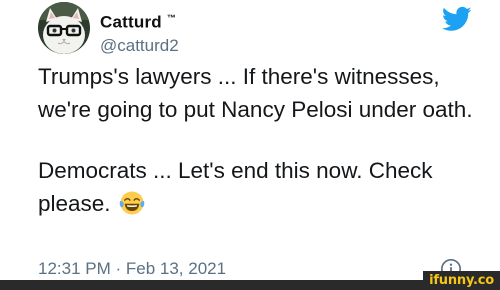 Image resolution: width=500 pixels, height=290 pixels. I want to click on author-info: Catturd ™ @catturd2, so click(139, 33).